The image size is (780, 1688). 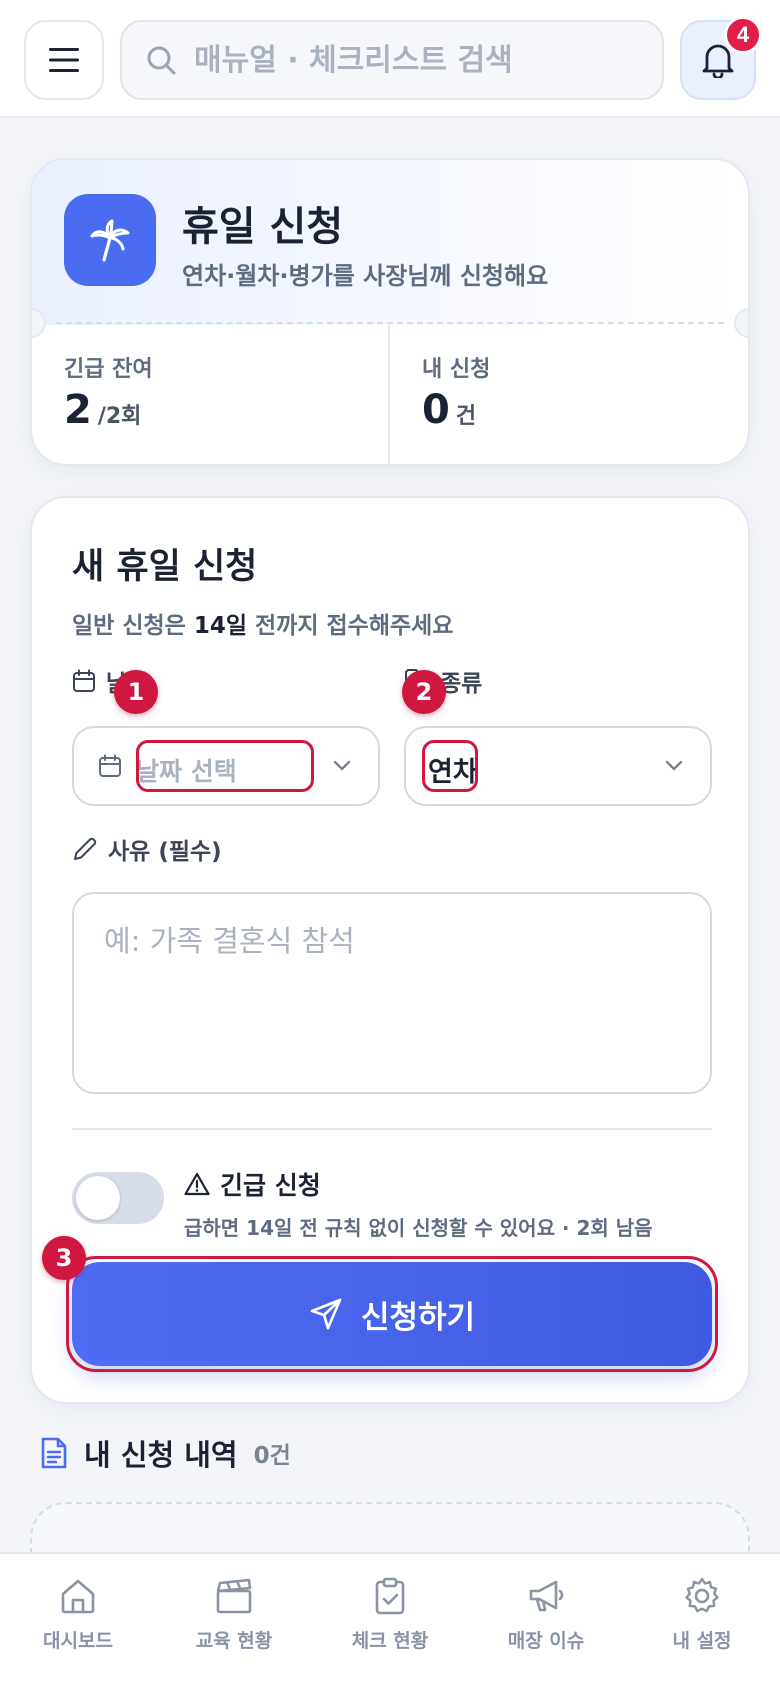 What do you see at coordinates (456, 369) in the screenshot?
I see `stat-label: 내 신청` at bounding box center [456, 369].